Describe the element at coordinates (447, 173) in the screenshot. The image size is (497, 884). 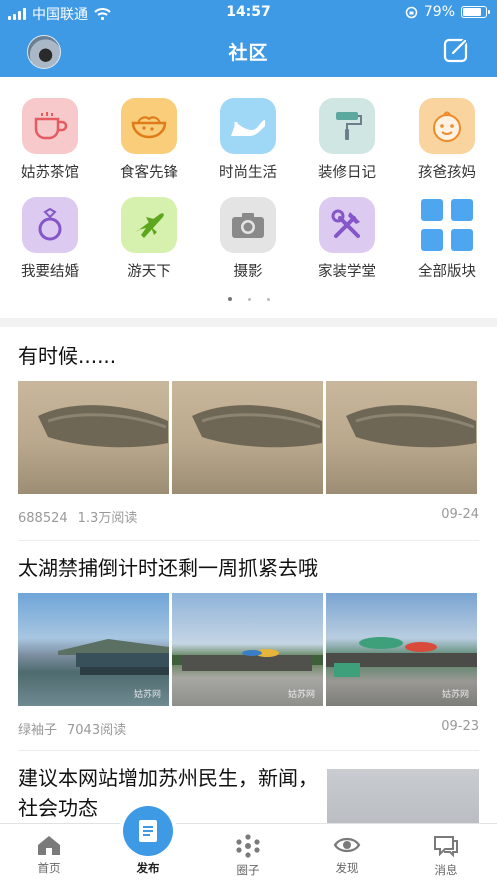
I see `category-label: 孩爸孩妈` at that location.